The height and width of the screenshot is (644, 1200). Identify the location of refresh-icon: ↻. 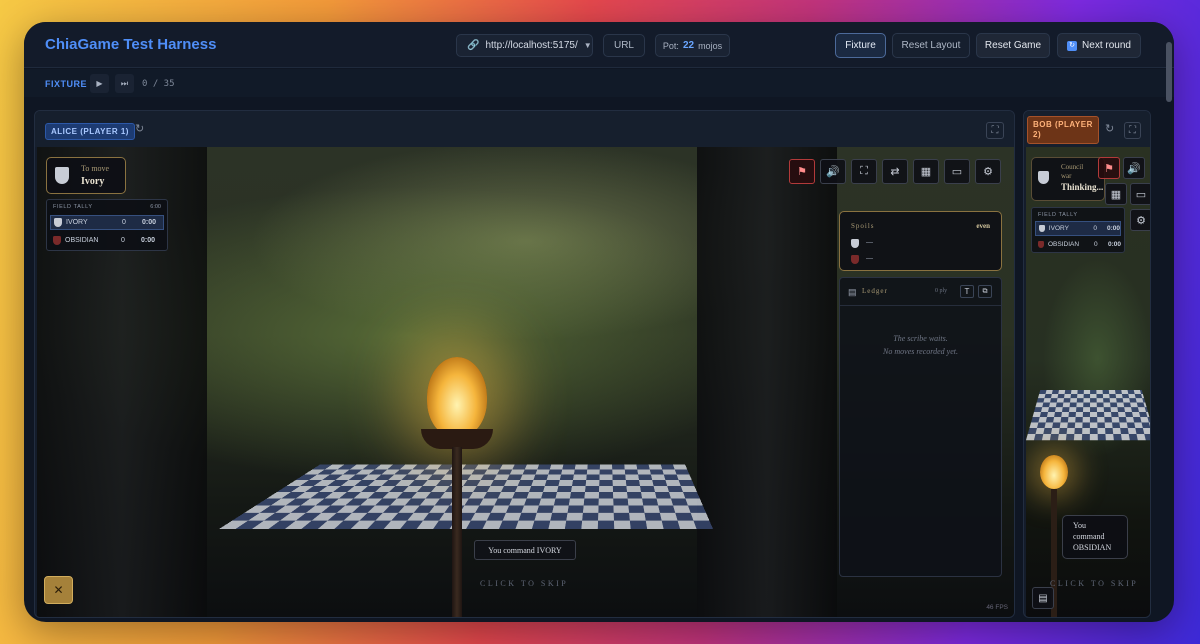
(1072, 45).